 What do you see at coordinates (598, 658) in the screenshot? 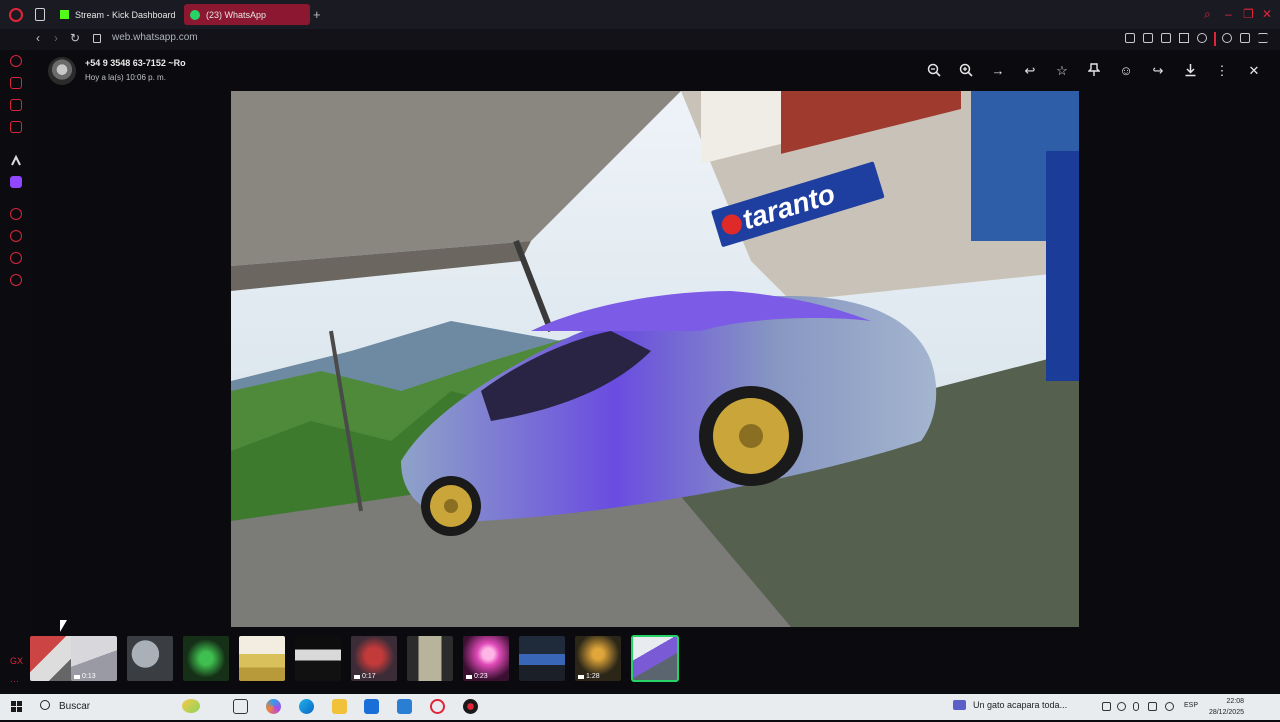
I see `thumbnail: 1:28` at bounding box center [598, 658].